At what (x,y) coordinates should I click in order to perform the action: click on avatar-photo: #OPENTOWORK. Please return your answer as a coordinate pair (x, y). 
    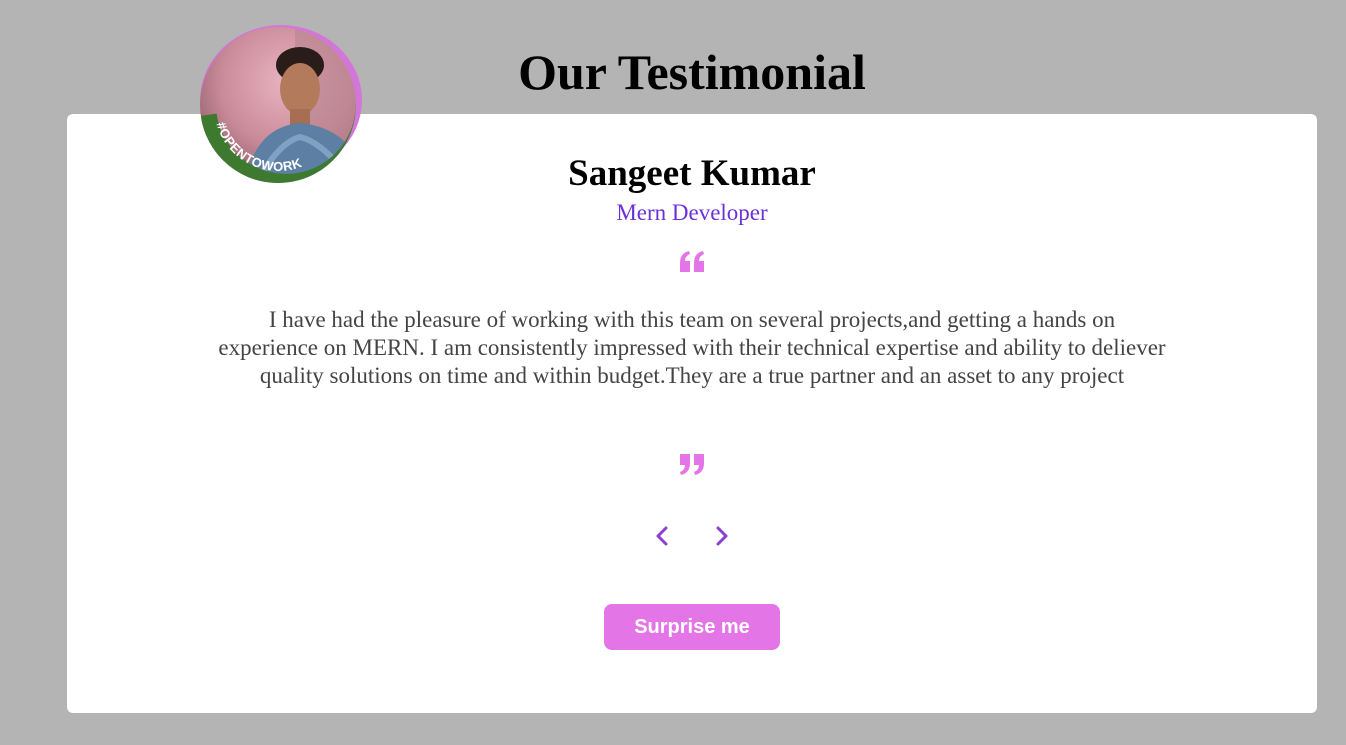
    Looking at the image, I should click on (278, 105).